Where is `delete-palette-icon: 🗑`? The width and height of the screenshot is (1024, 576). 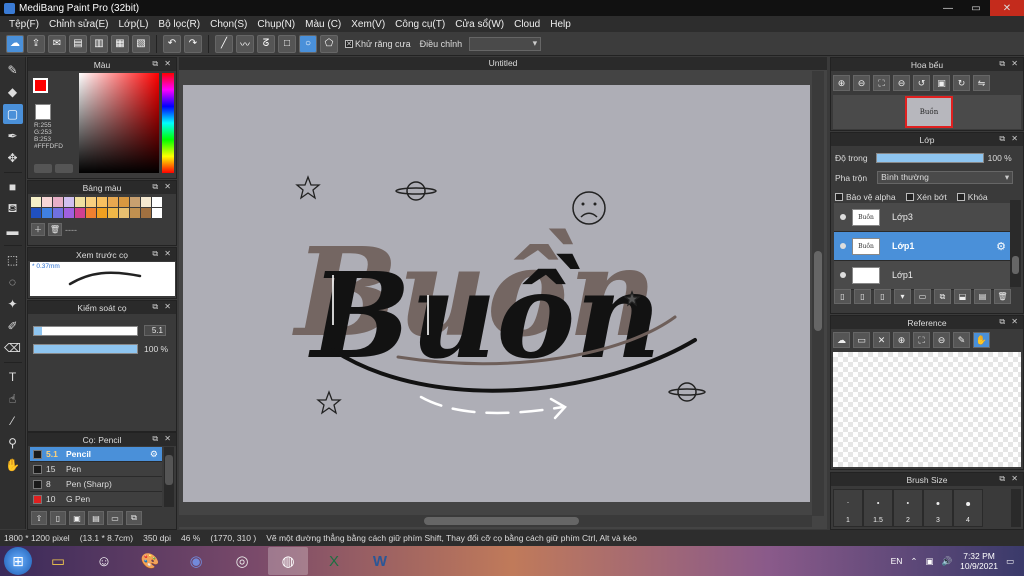
delete-palette-icon: 🗑 is located at coordinates (55, 229).